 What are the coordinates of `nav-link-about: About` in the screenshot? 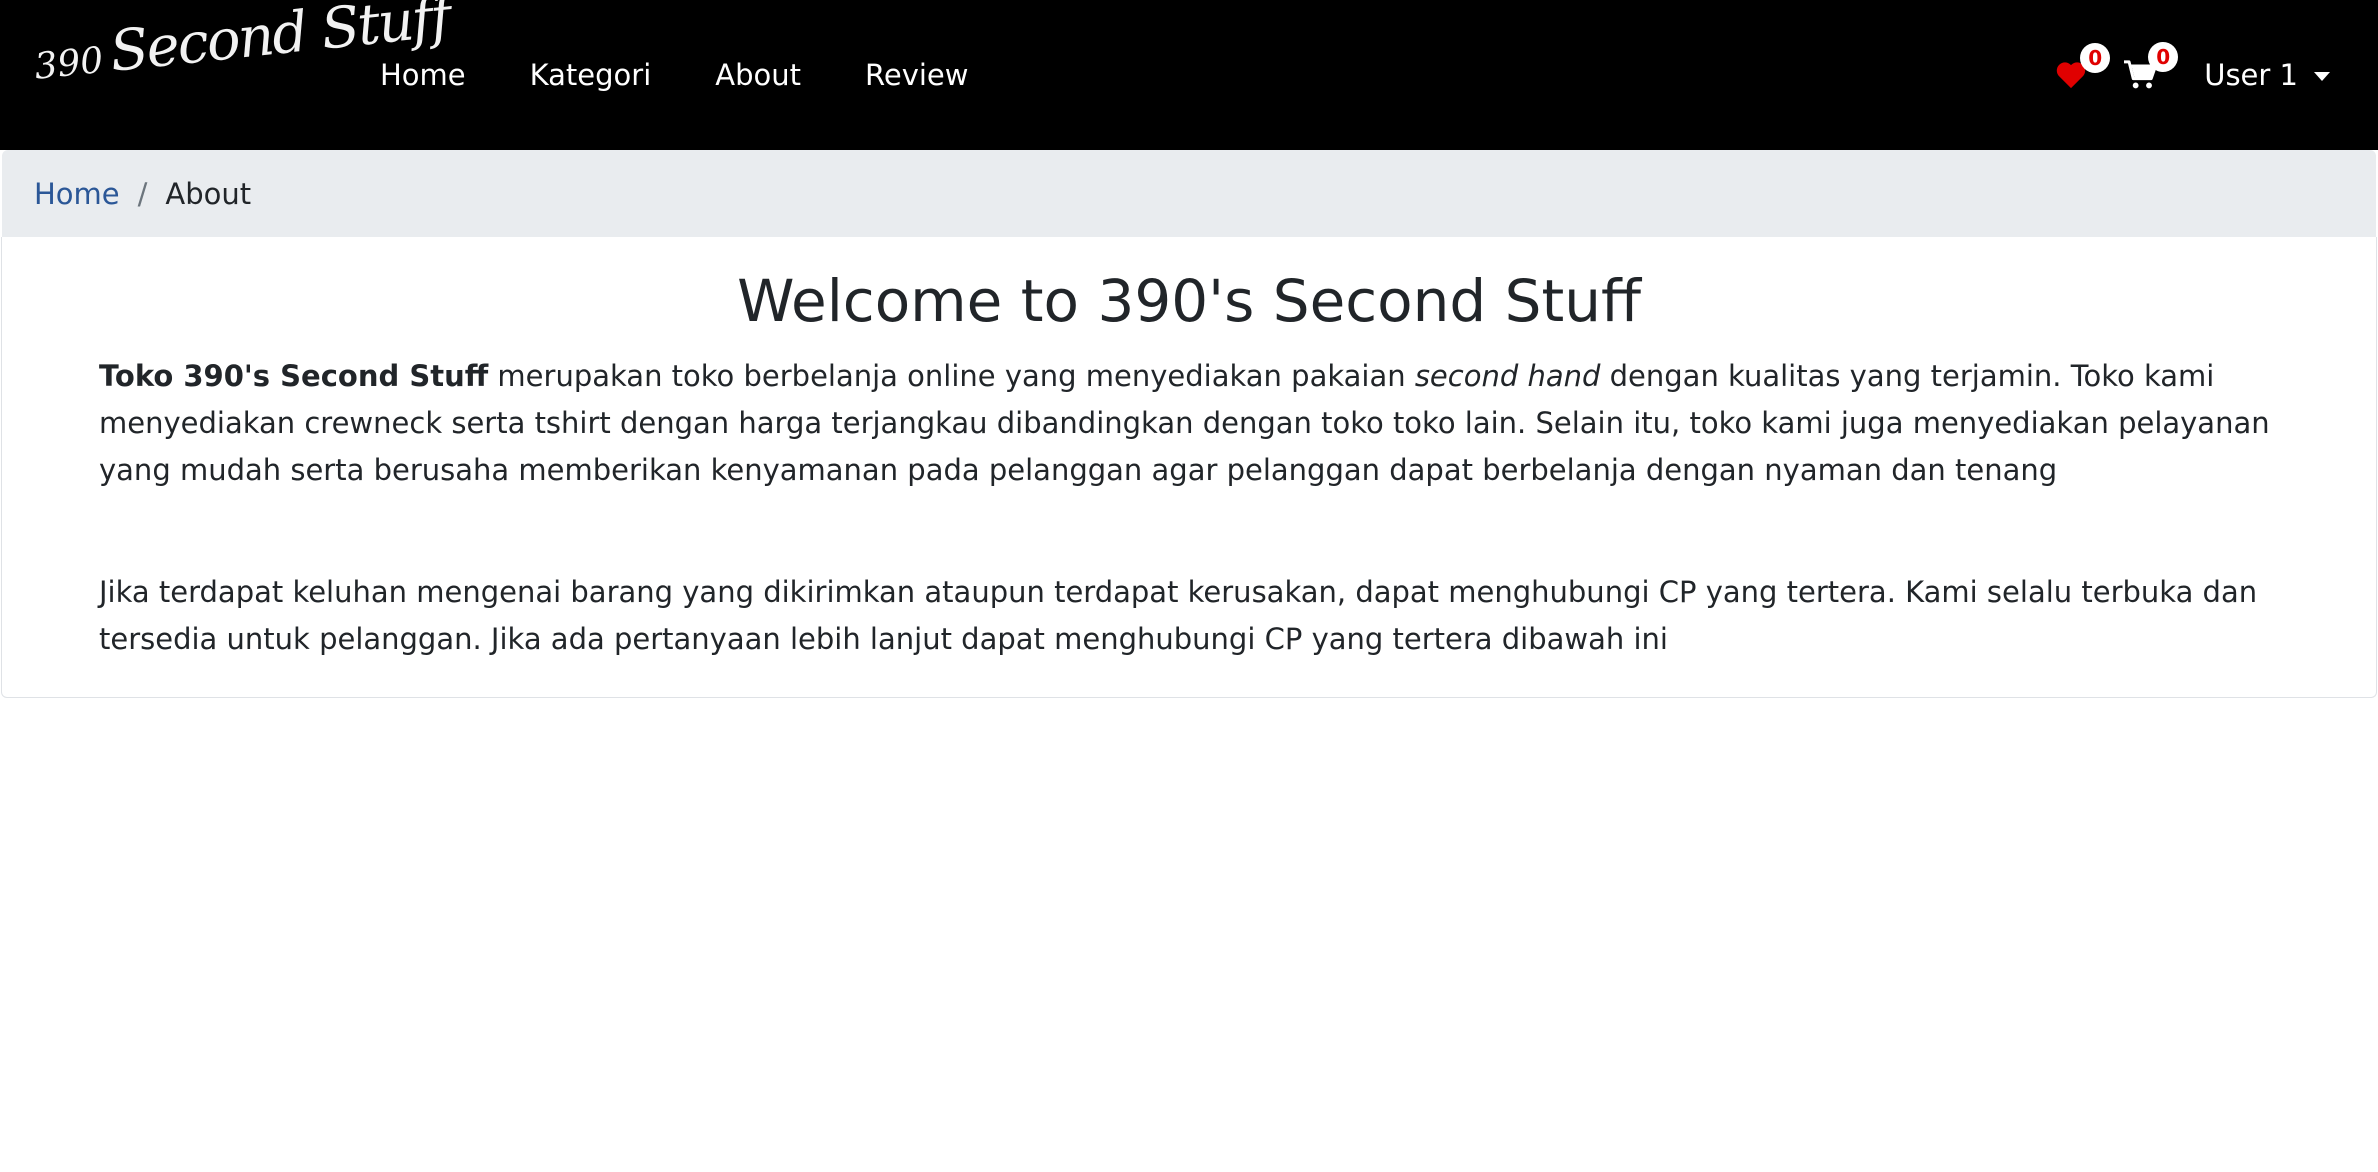 It's located at (758, 75).